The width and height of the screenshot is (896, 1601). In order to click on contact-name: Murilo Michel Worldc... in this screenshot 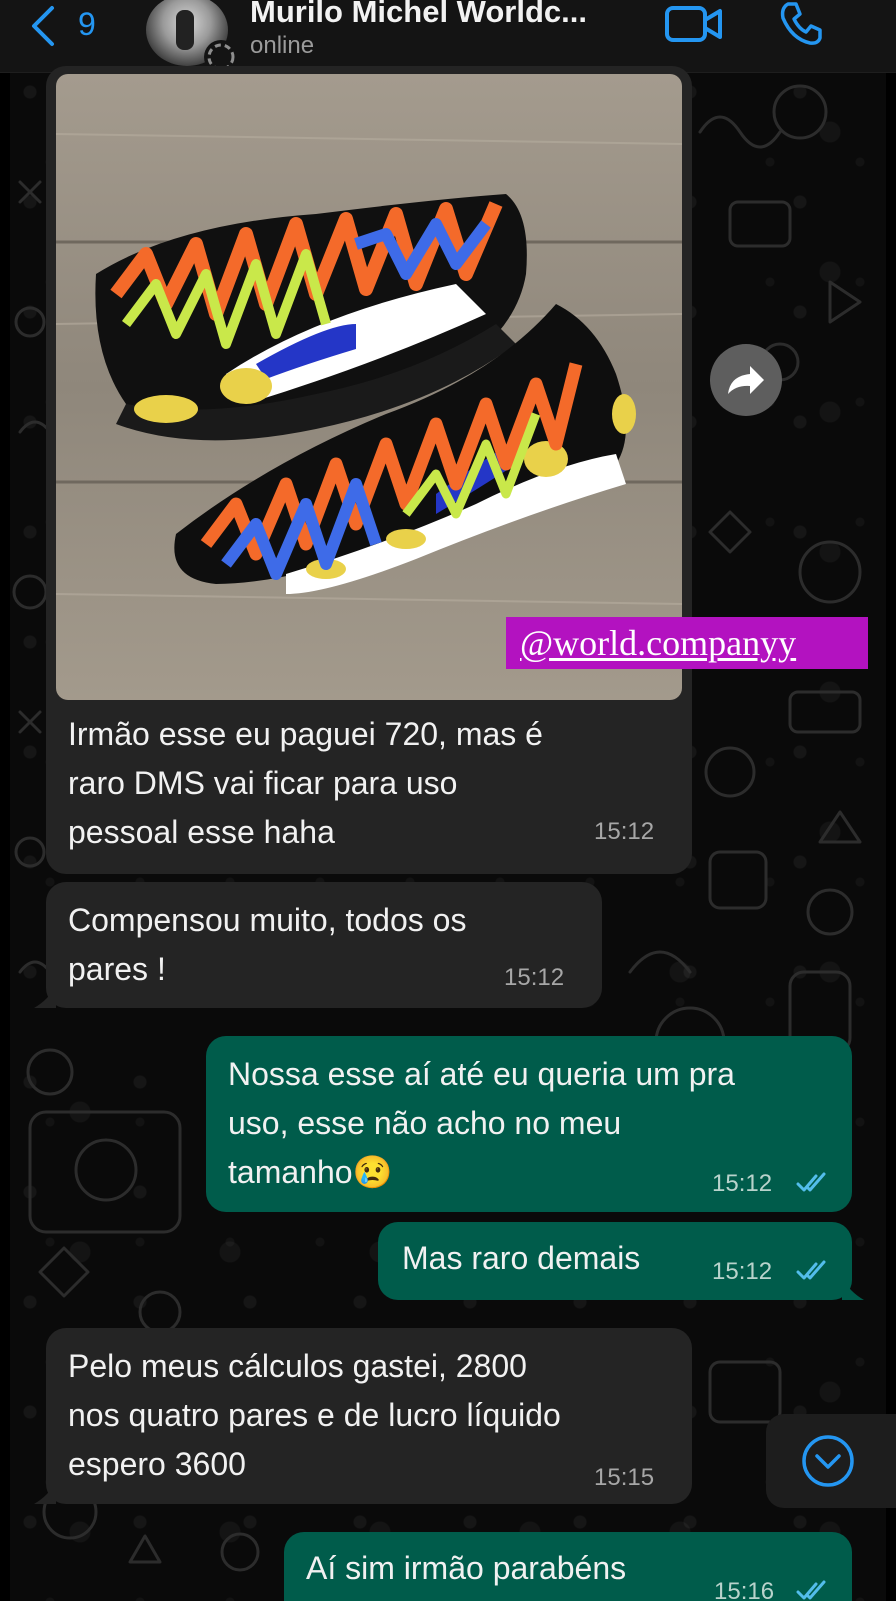, I will do `click(418, 15)`.